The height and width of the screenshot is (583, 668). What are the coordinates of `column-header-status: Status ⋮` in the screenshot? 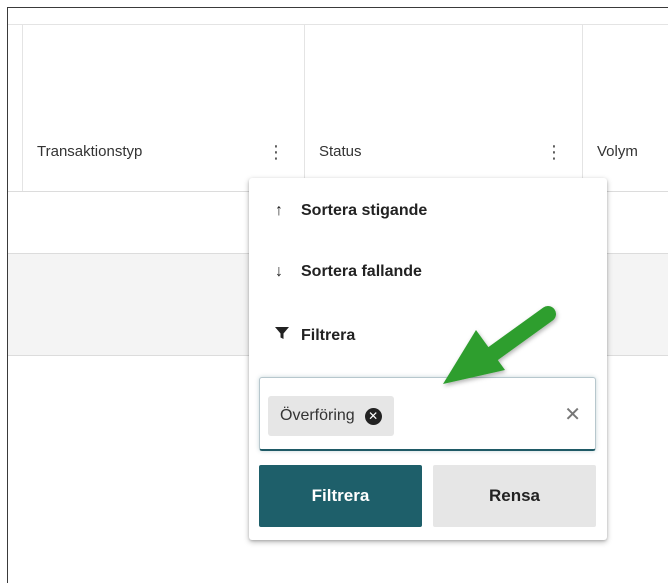 It's located at (443, 108).